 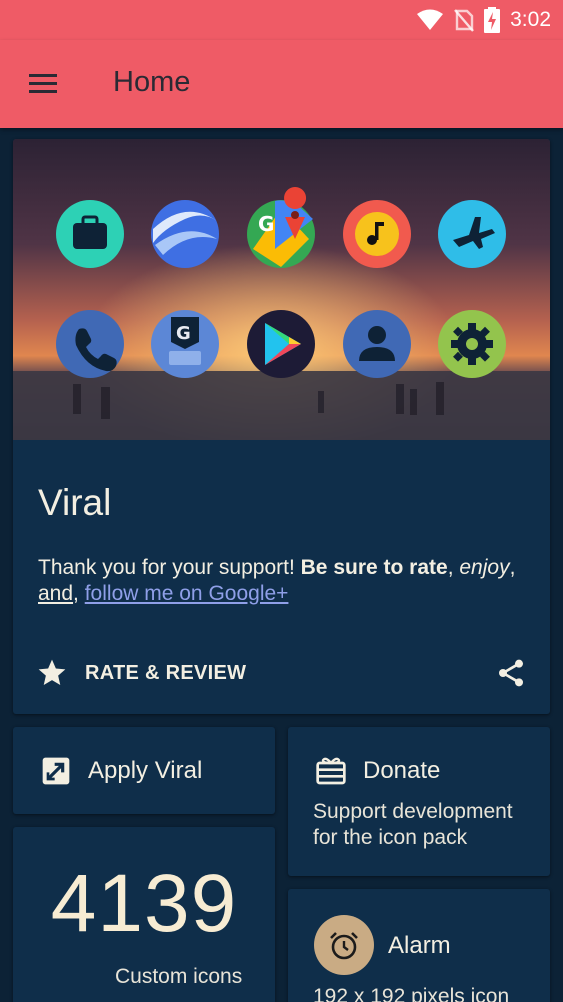 I want to click on status-icons: 3:02, so click(x=483, y=20).